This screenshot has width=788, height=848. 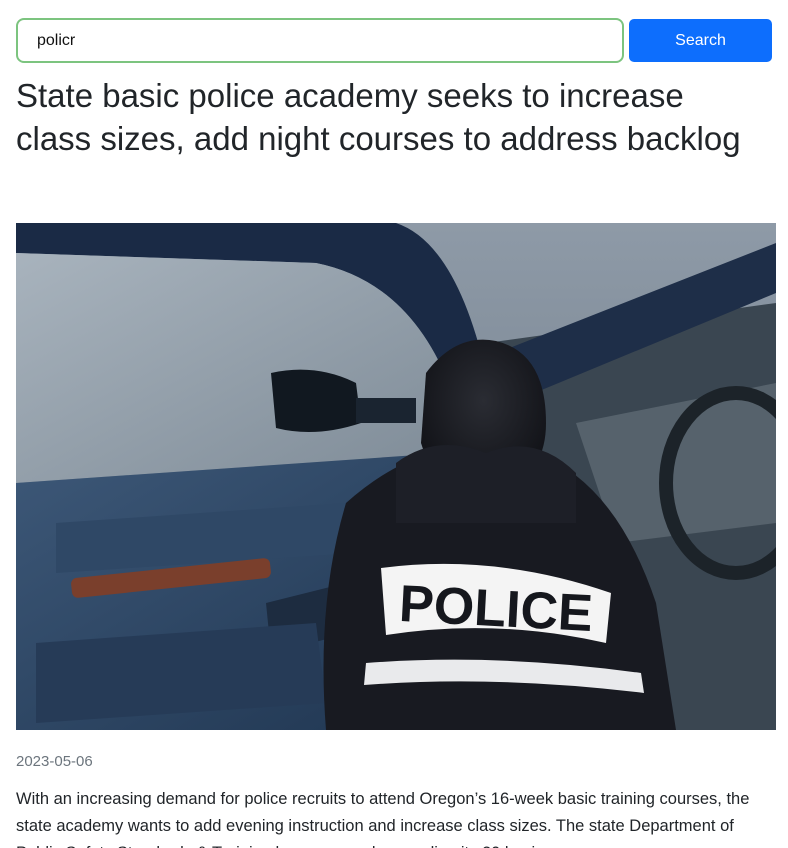 I want to click on search-input, so click(x=320, y=40).